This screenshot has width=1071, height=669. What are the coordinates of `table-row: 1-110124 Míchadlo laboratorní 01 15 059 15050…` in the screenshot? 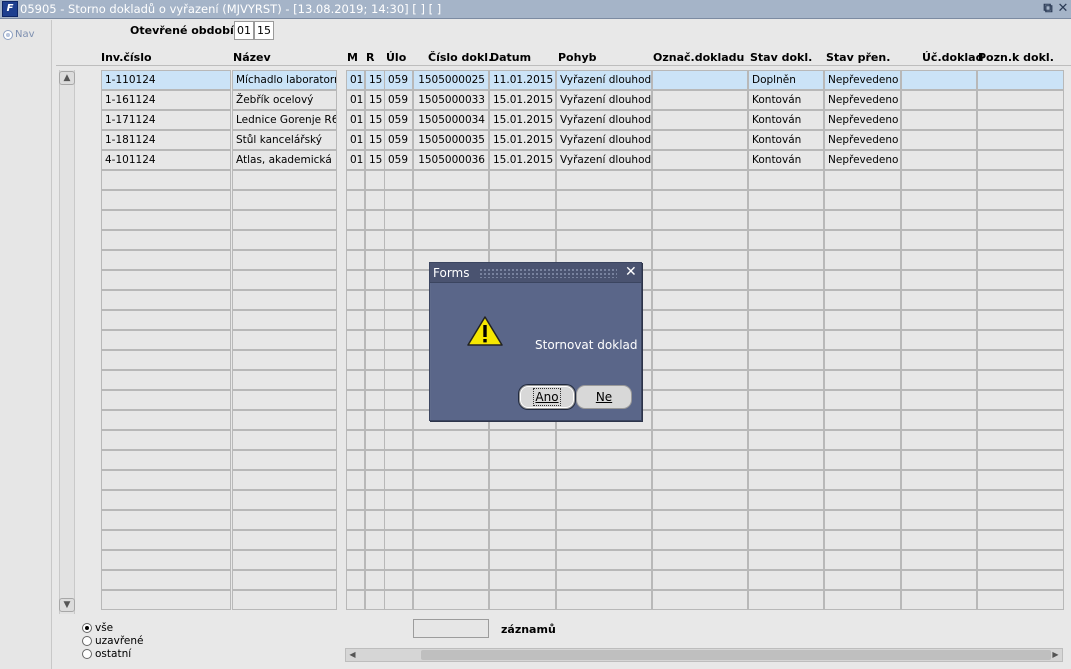 It's located at (535, 80).